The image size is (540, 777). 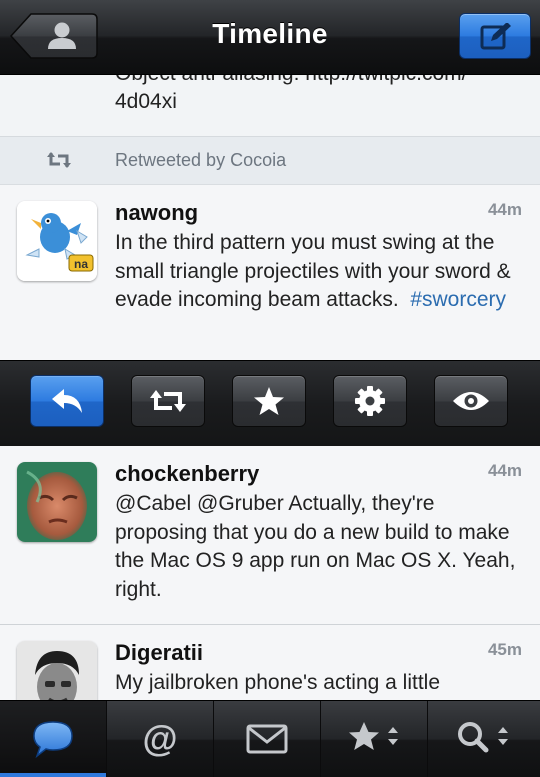 I want to click on eye-icon, so click(x=471, y=401).